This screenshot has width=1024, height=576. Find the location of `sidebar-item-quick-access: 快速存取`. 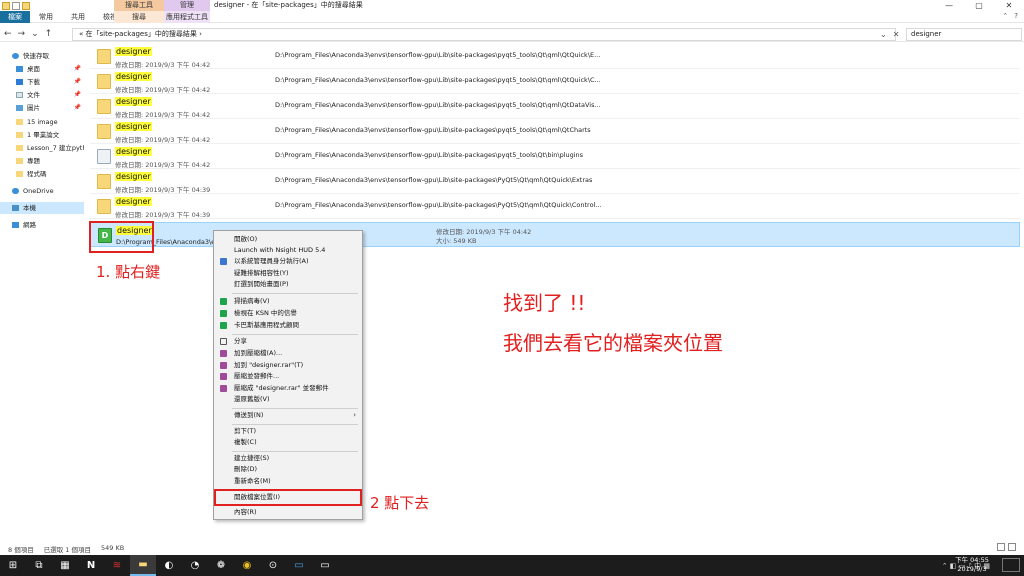

sidebar-item-quick-access: 快速存取 is located at coordinates (42, 56).